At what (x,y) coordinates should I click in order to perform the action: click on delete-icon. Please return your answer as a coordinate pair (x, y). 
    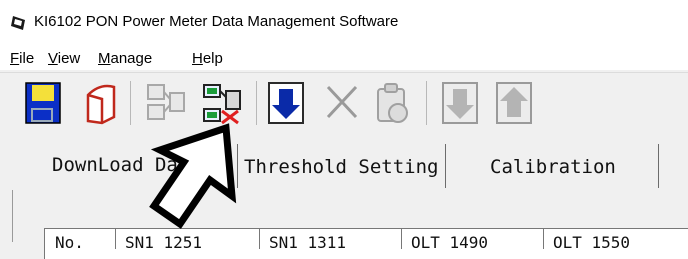
    Looking at the image, I should click on (342, 102).